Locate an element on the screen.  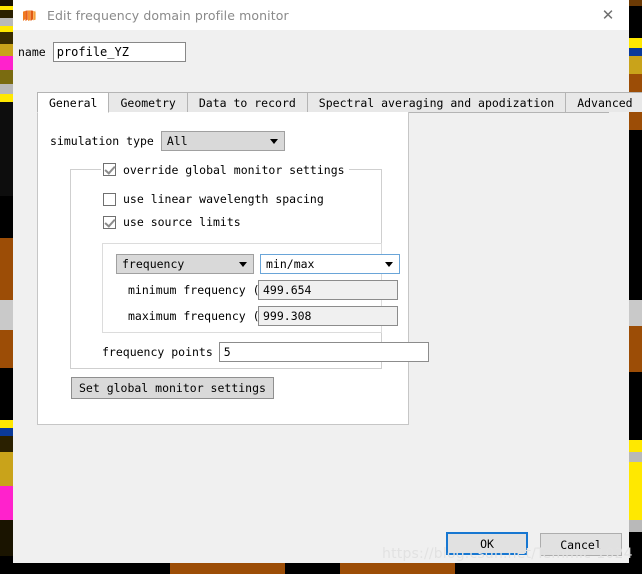
frequency-points-row: frequency points is located at coordinates (265, 352).